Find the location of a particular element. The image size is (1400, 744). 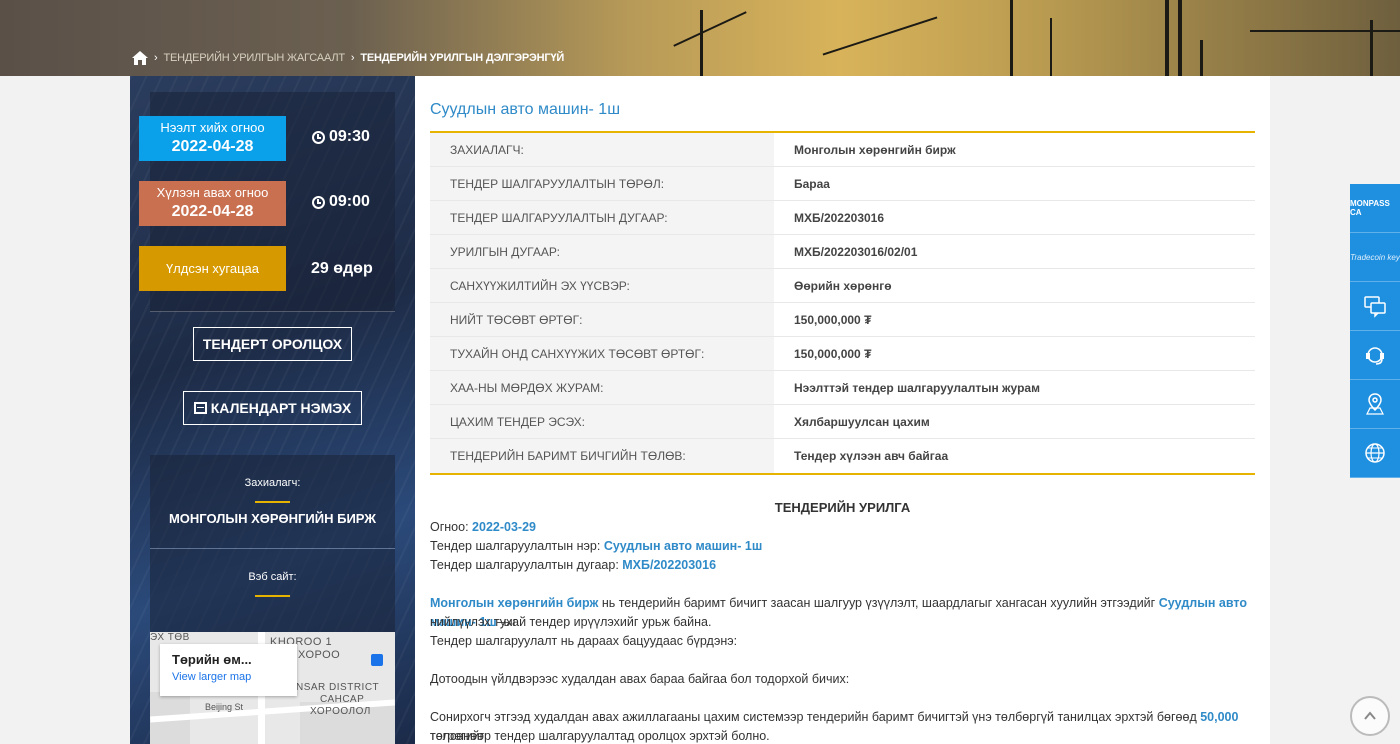

table-row: ЗАХИАЛАГЧ: Монголын хөрөнгийн бирж is located at coordinates (842, 150).